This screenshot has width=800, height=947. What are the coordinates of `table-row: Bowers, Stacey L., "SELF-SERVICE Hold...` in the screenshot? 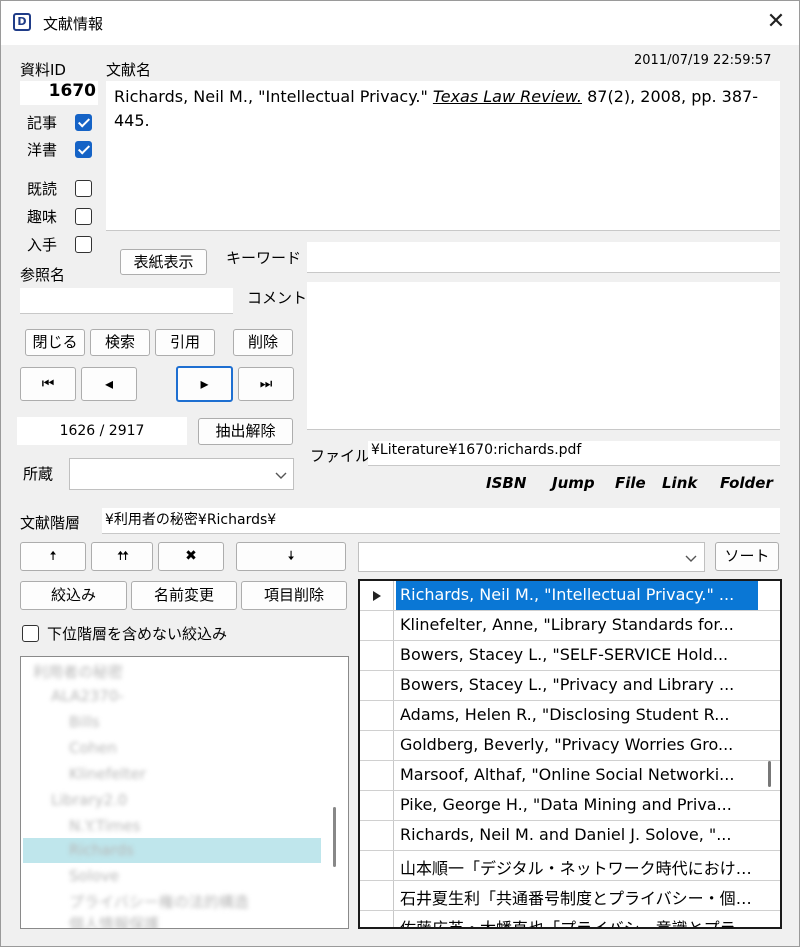 It's located at (570, 656).